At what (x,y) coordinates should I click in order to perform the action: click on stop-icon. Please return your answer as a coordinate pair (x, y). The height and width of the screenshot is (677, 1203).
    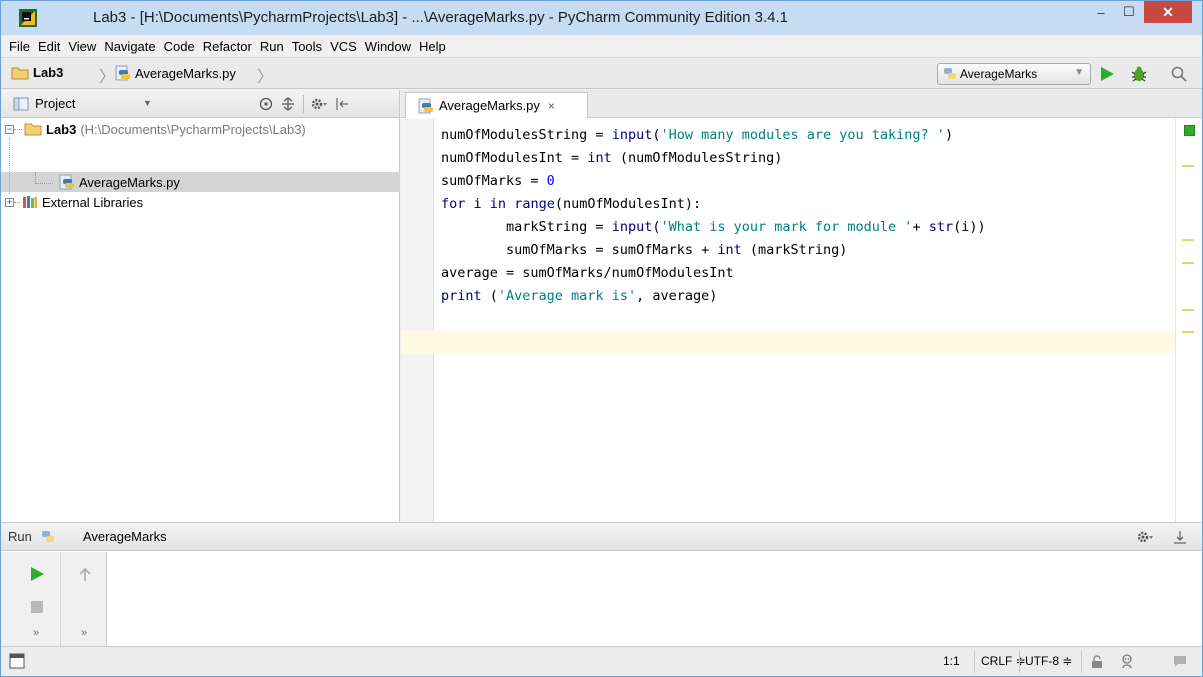
    Looking at the image, I should click on (37, 607).